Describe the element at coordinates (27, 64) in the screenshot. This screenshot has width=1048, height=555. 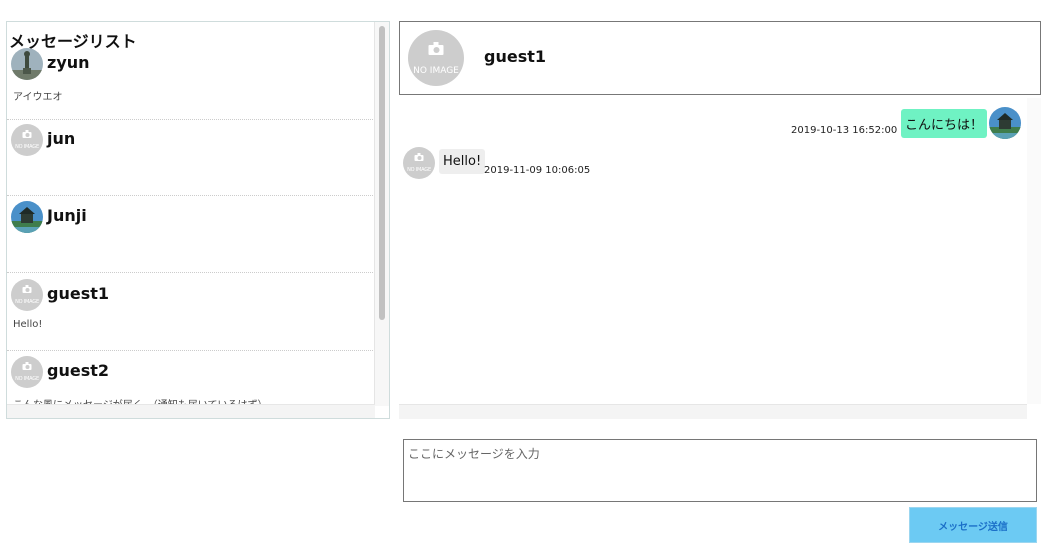
I see `statue-photo-icon` at that location.